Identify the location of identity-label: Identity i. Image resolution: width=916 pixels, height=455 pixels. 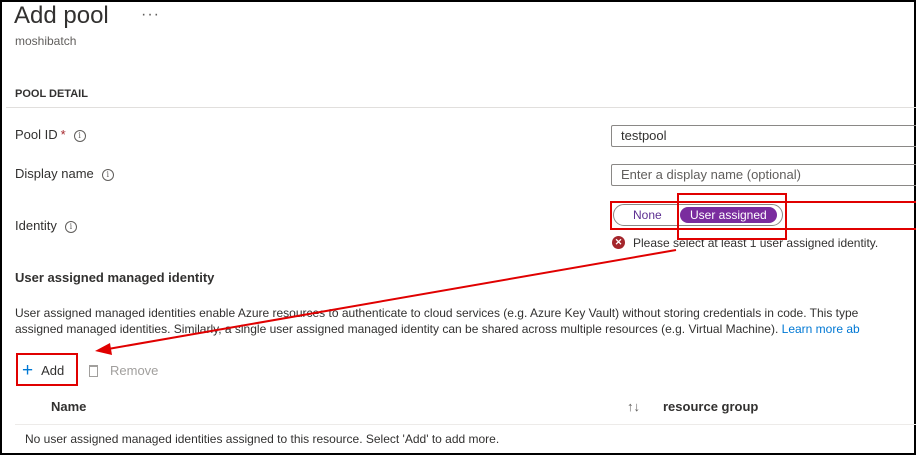
(46, 225).